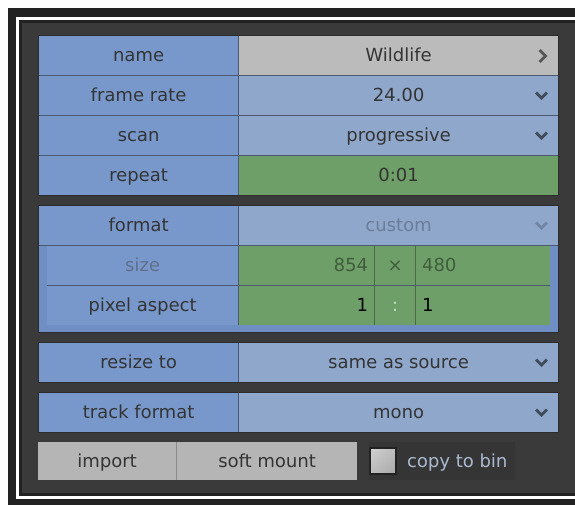  What do you see at coordinates (398, 135) in the screenshot?
I see `dropdown: progressive` at bounding box center [398, 135].